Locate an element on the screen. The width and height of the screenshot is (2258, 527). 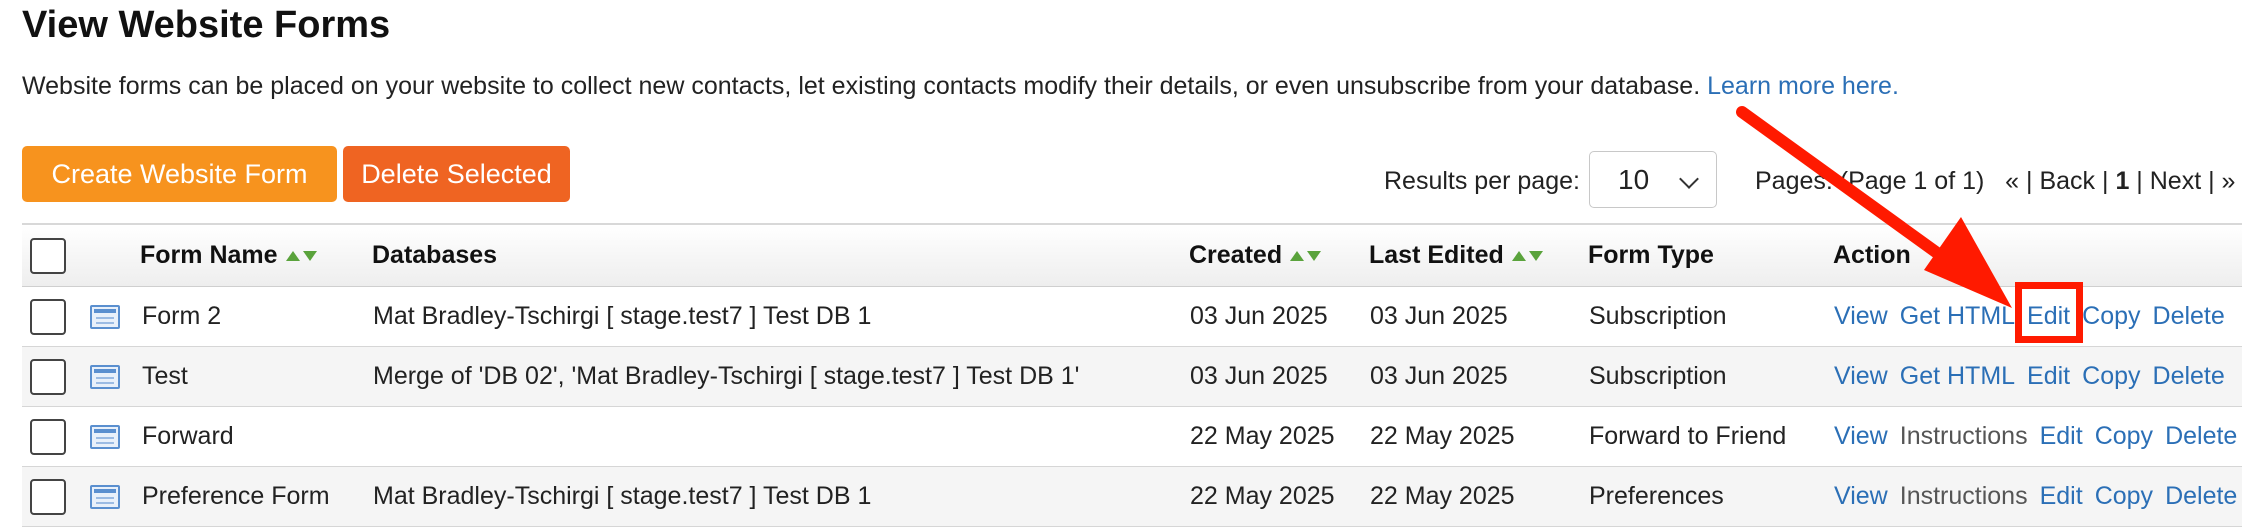
annotation-arrow is located at coordinates (1874, 207).